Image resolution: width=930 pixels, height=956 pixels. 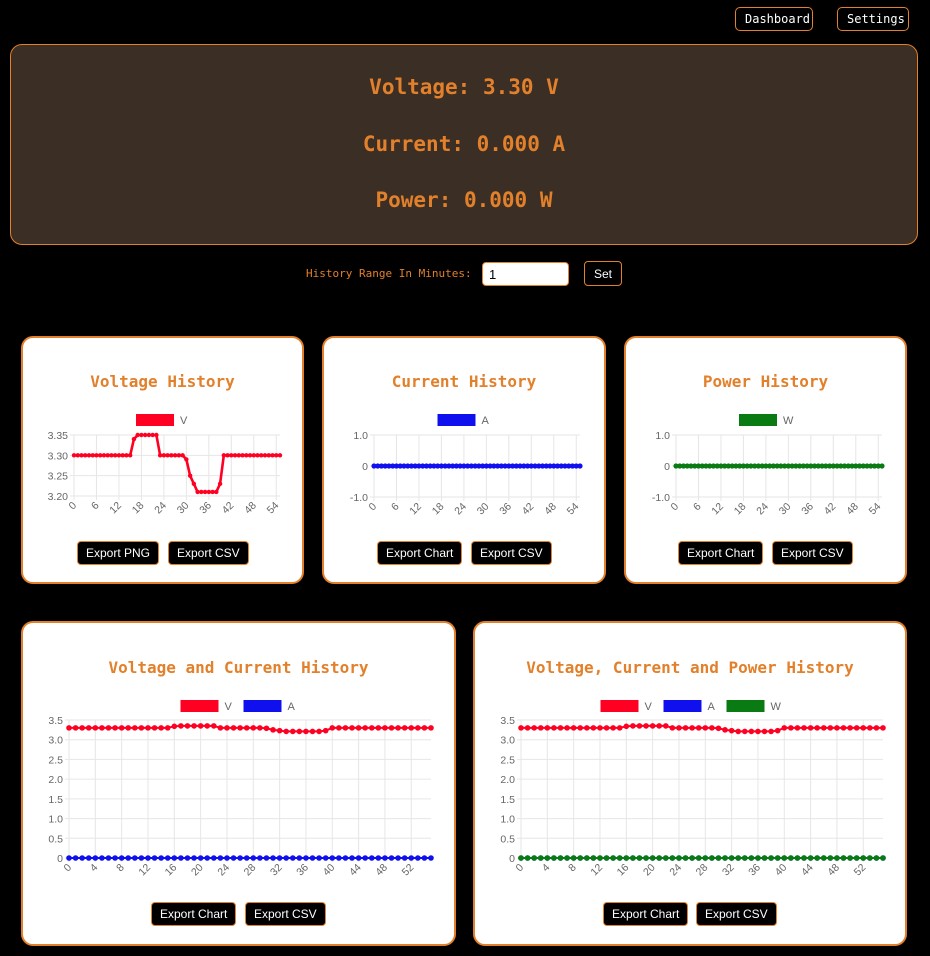 What do you see at coordinates (728, 870) in the screenshot?
I see `x-tick-label: 32` at bounding box center [728, 870].